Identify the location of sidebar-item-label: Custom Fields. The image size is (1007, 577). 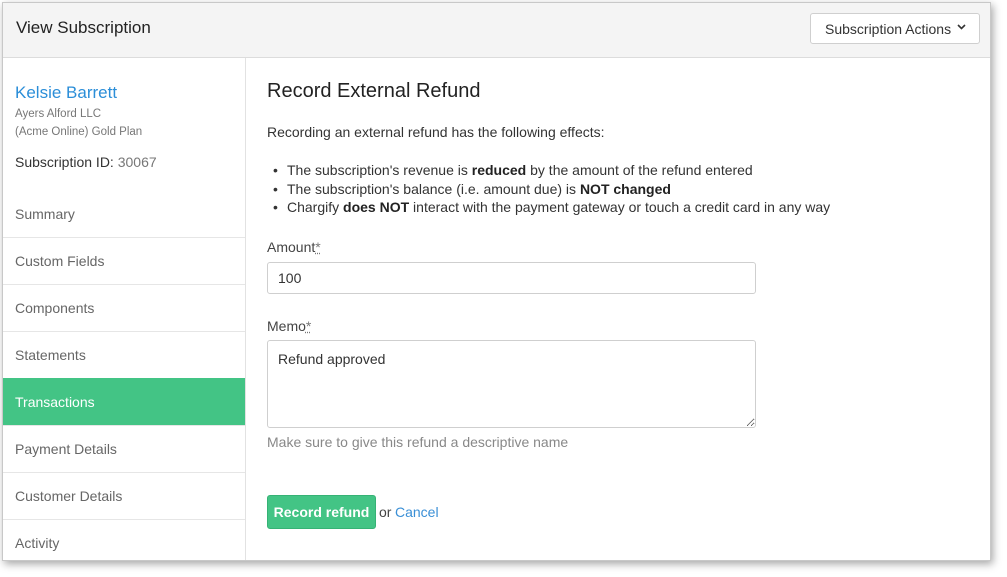
(60, 261).